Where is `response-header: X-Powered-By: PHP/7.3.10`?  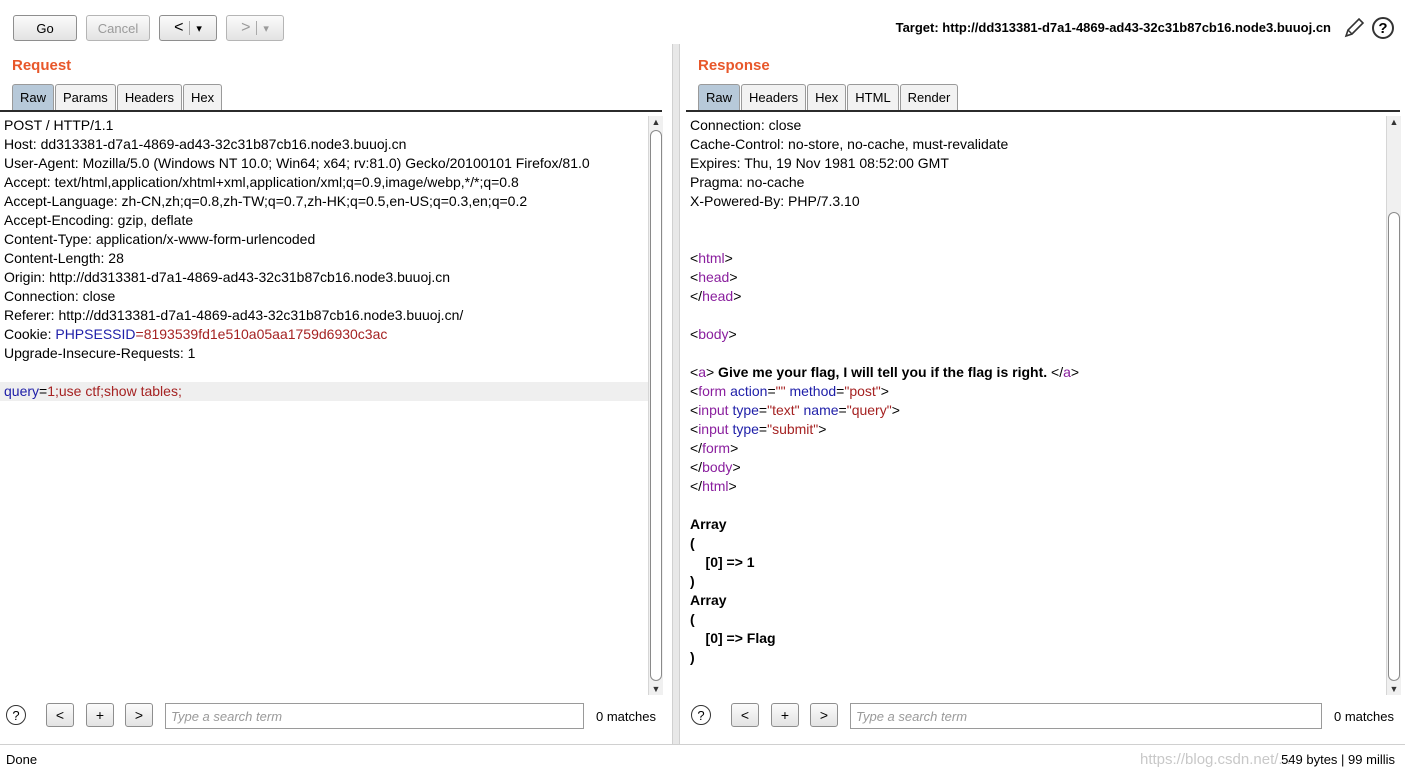
response-header: X-Powered-By: PHP/7.3.10 is located at coordinates (775, 201).